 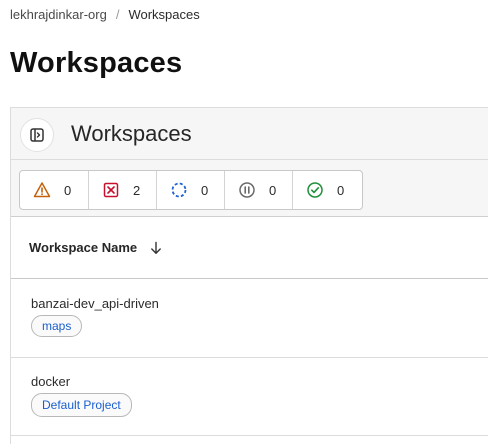 I want to click on sort-by-workspace-name-button: Workspace Name, so click(x=95, y=247).